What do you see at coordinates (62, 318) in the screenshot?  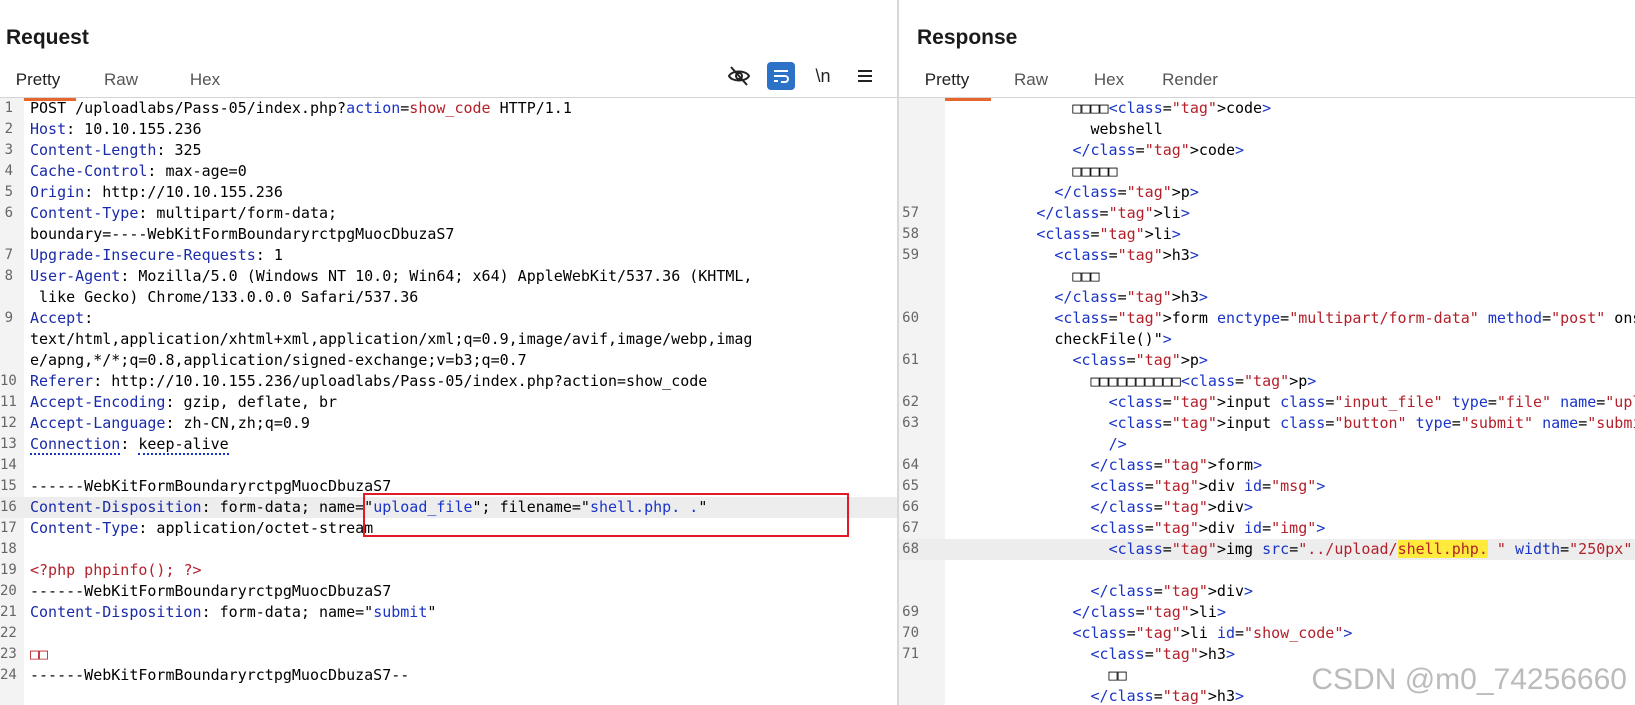 I see `request-code-text: Accept:` at bounding box center [62, 318].